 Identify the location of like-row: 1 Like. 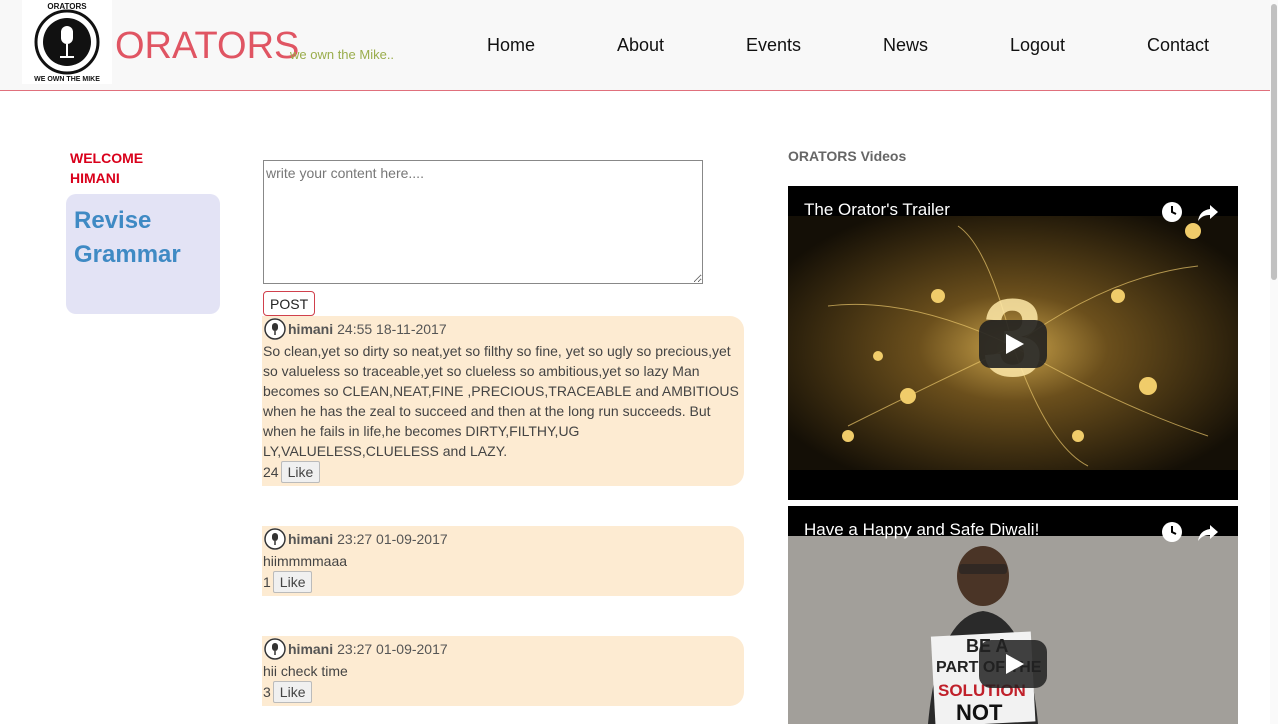
(288, 582).